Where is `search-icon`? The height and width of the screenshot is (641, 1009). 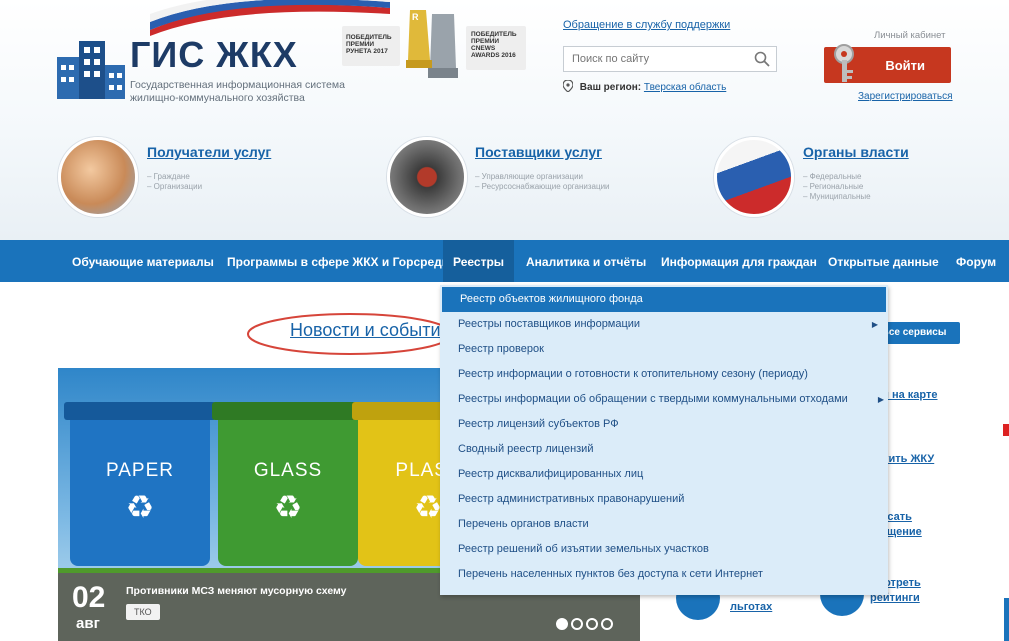 search-icon is located at coordinates (762, 59).